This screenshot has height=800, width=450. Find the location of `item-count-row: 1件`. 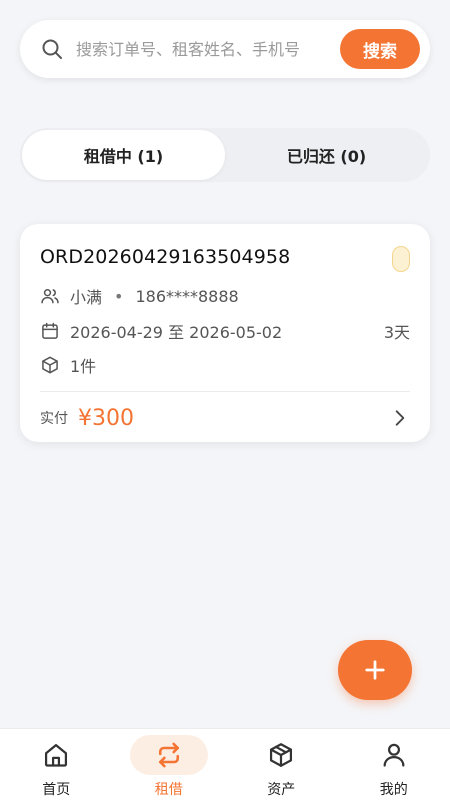

item-count-row: 1件 is located at coordinates (225, 365).